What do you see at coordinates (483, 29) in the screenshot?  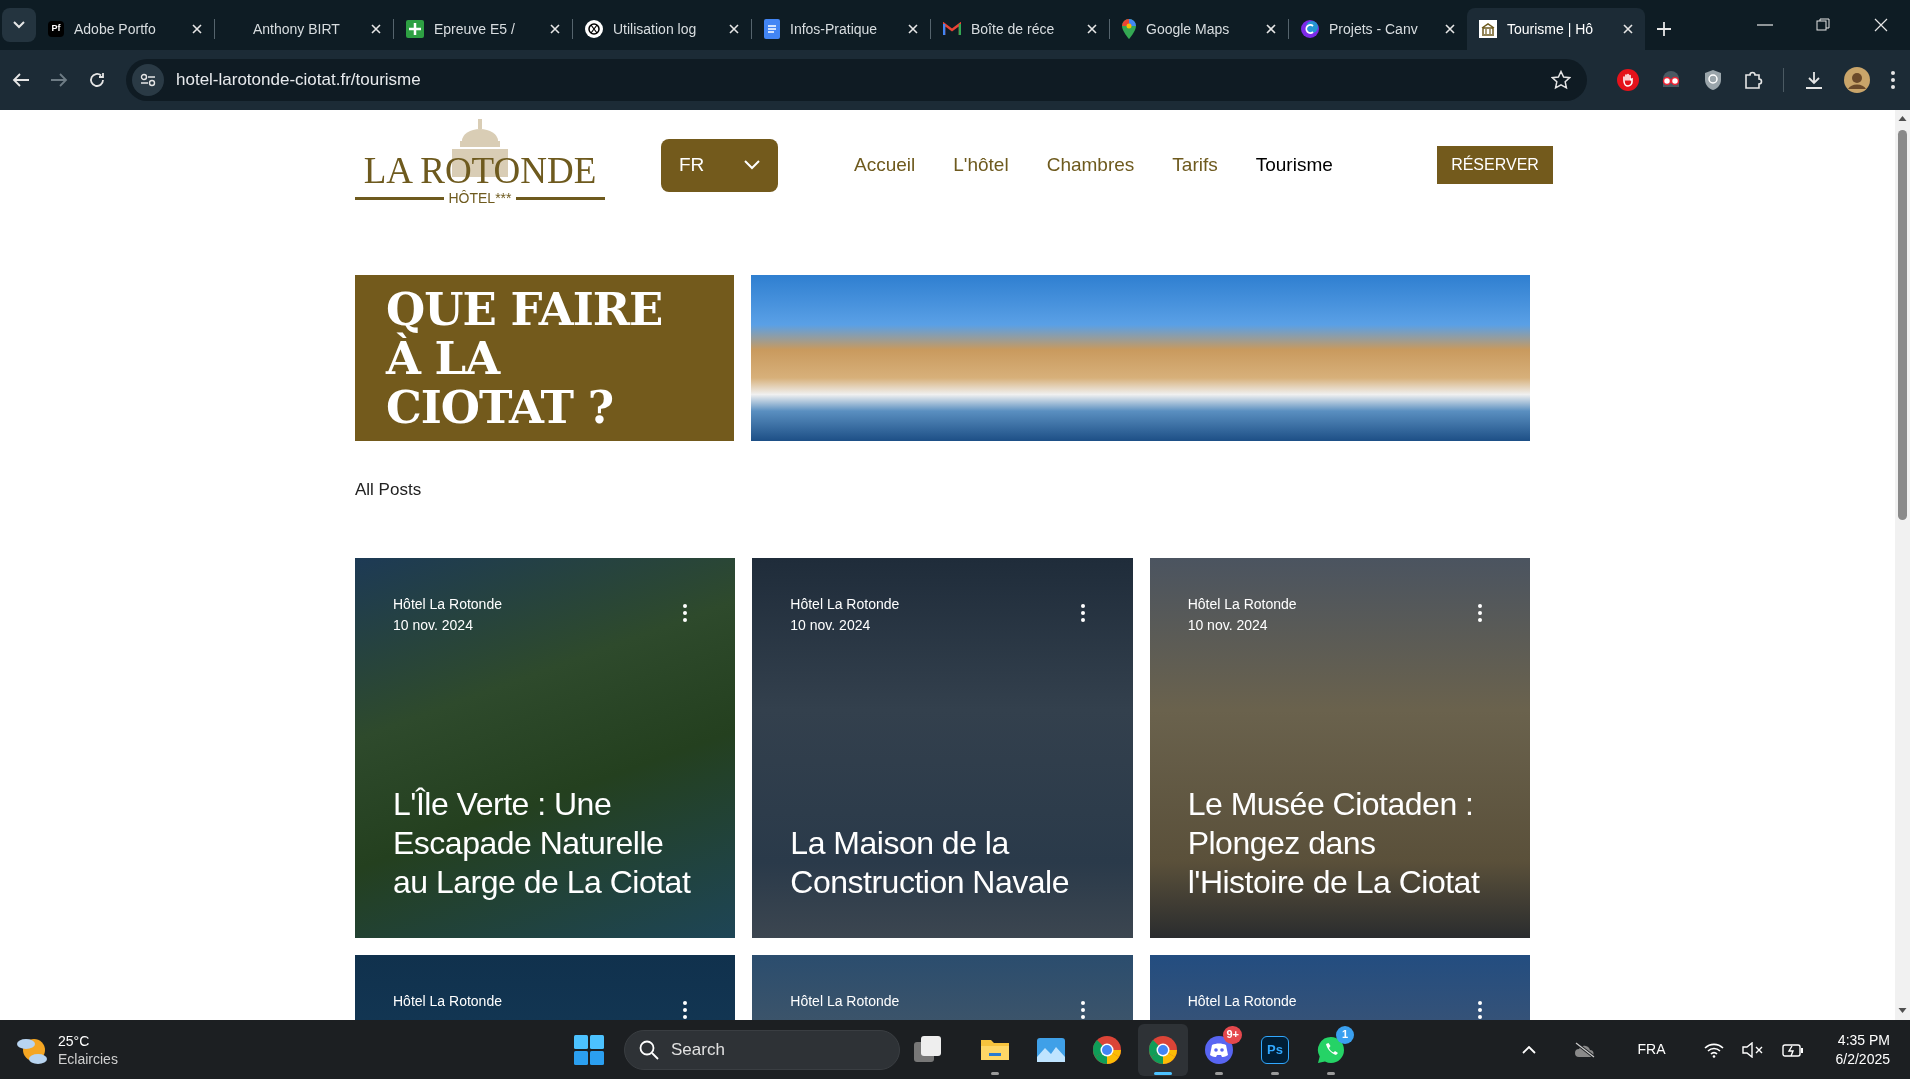 I see `browser-tab: Epreuve E5 /` at bounding box center [483, 29].